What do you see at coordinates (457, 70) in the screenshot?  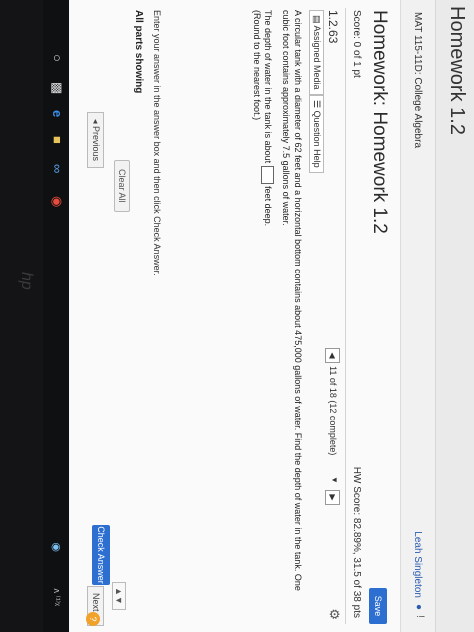 I see `window-title: Homework 1.2` at bounding box center [457, 70].